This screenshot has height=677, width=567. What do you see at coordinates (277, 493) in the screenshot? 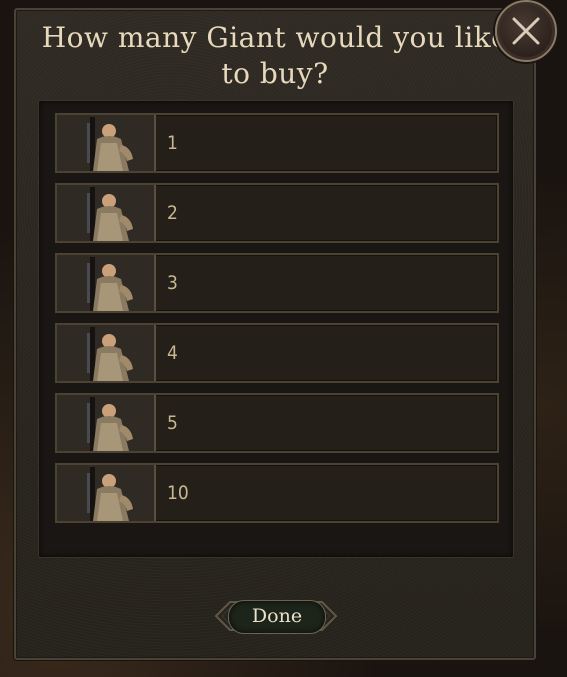
I see `quantity-option-10: 10` at bounding box center [277, 493].